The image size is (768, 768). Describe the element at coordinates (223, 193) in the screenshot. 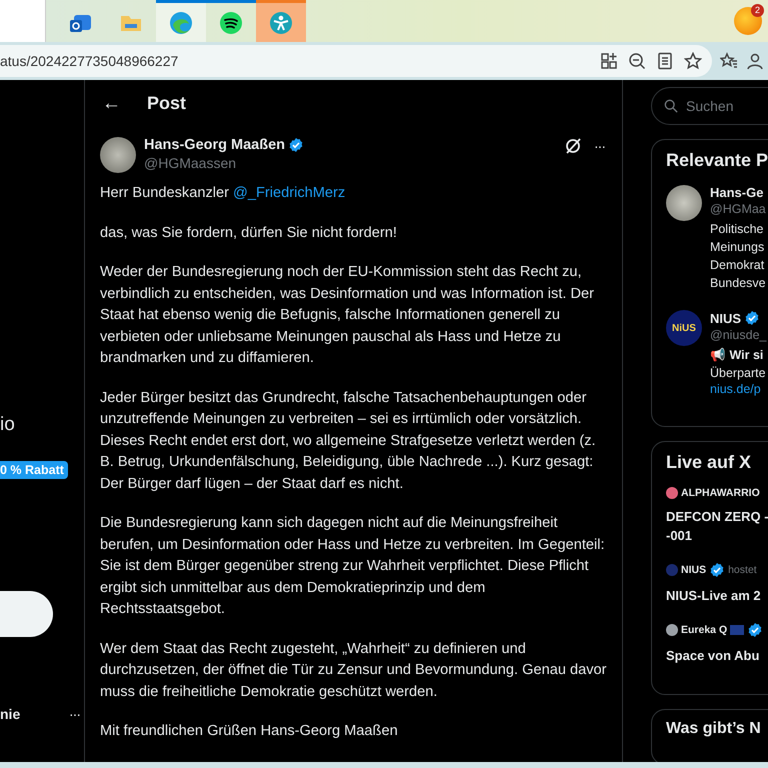

I see `post-text: Herr Bundeskanzler @_FriedrichMerz` at that location.